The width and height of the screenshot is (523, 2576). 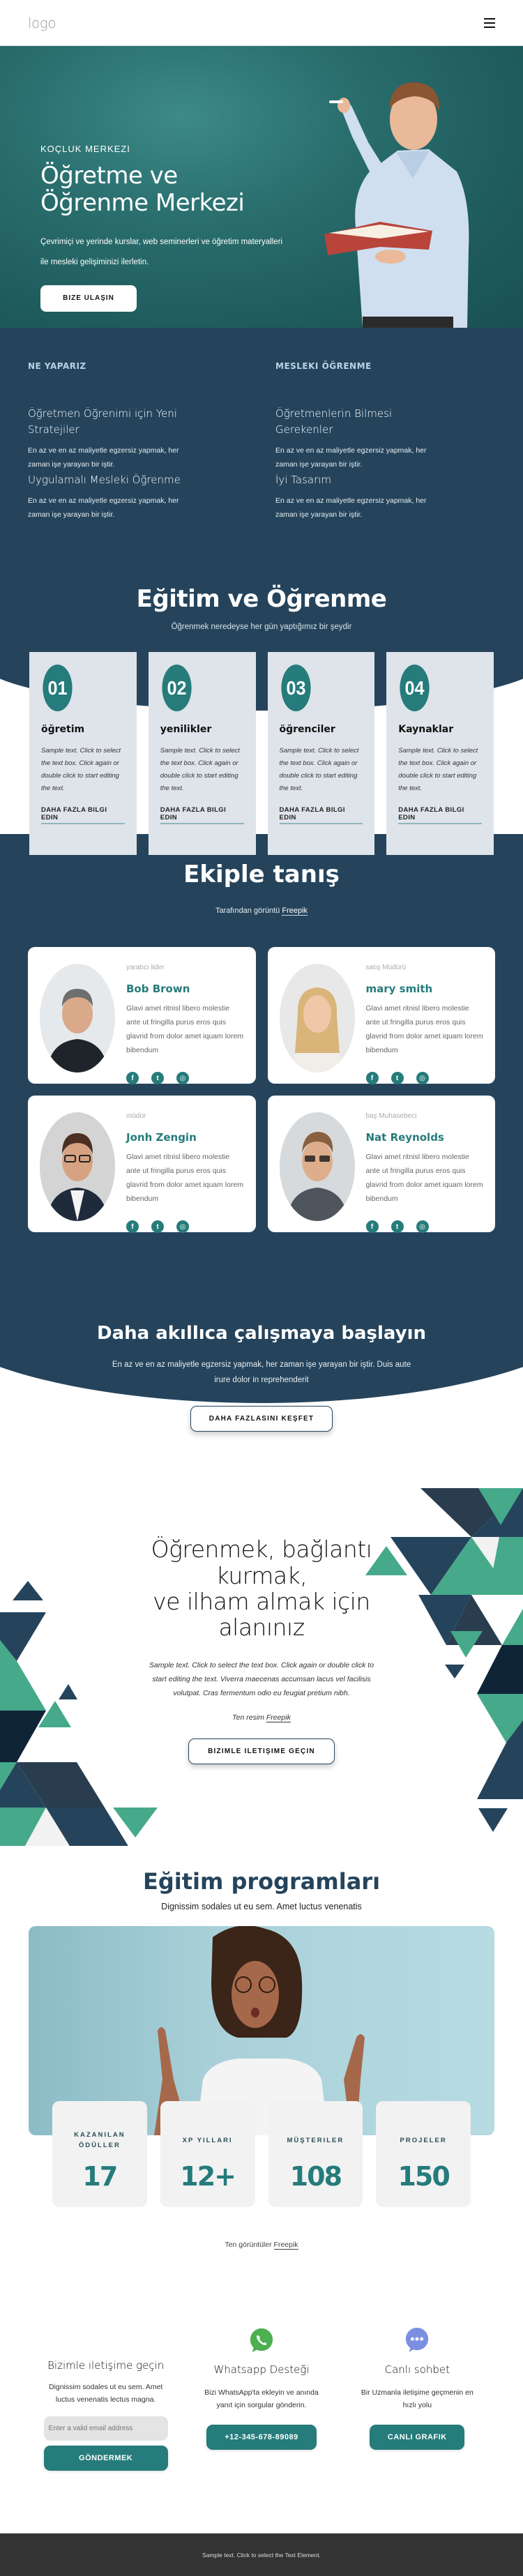 What do you see at coordinates (248, 2245) in the screenshot?
I see `credit-prefix: Ten görüntüler` at bounding box center [248, 2245].